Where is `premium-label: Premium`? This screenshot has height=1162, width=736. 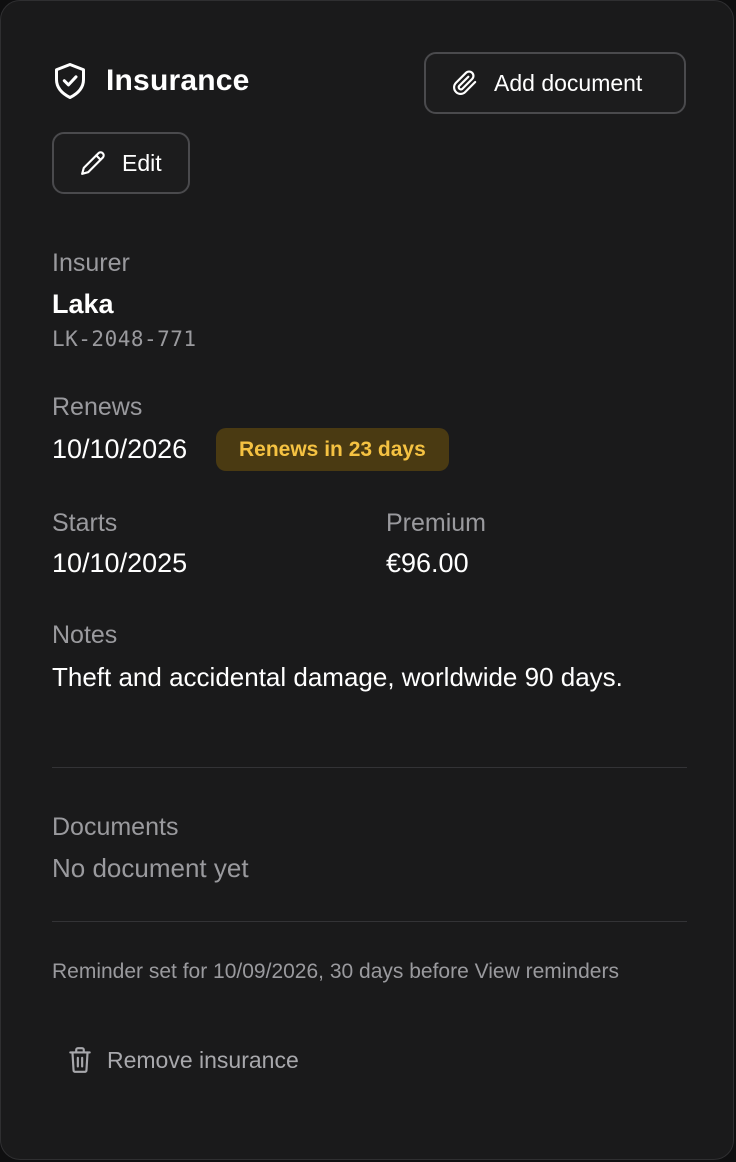 premium-label: Premium is located at coordinates (436, 523).